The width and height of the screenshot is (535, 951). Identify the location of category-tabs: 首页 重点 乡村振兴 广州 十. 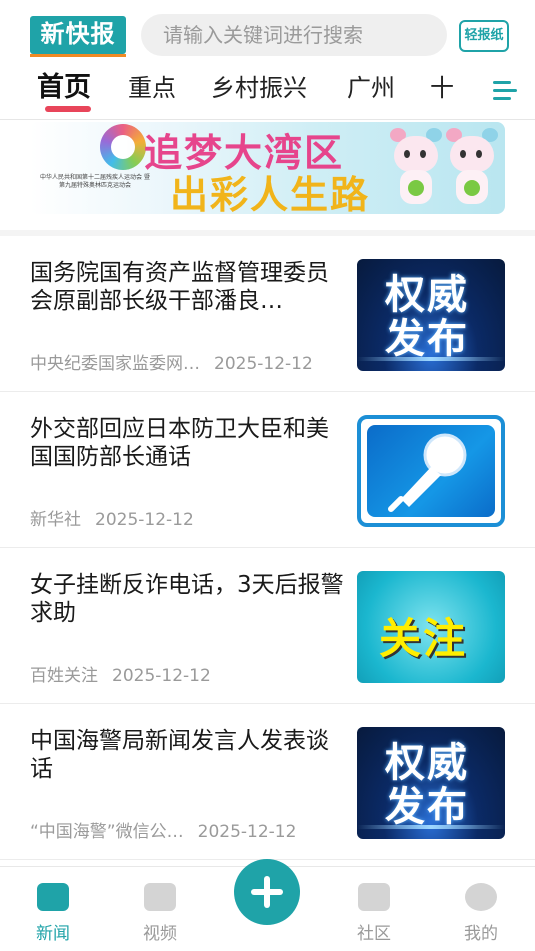
(267, 95).